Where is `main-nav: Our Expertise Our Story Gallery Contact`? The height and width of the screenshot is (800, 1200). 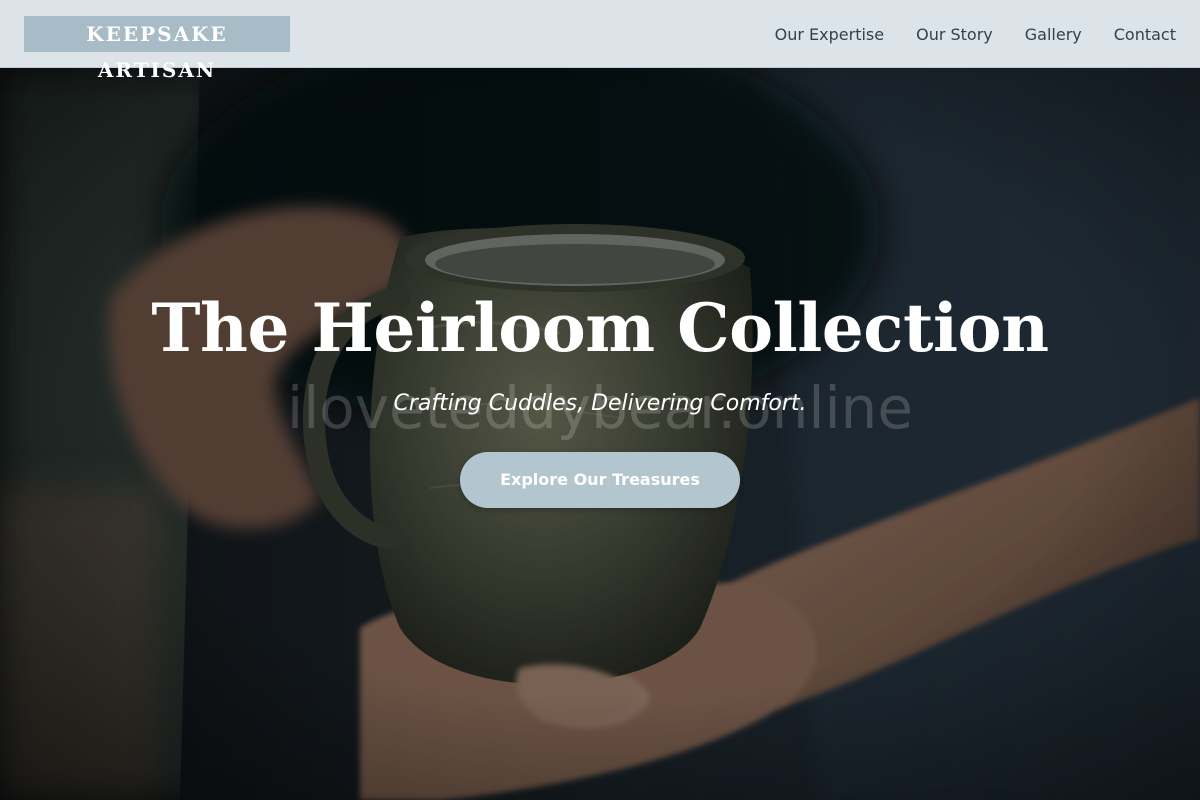 main-nav: Our Expertise Our Story Gallery Contact is located at coordinates (975, 34).